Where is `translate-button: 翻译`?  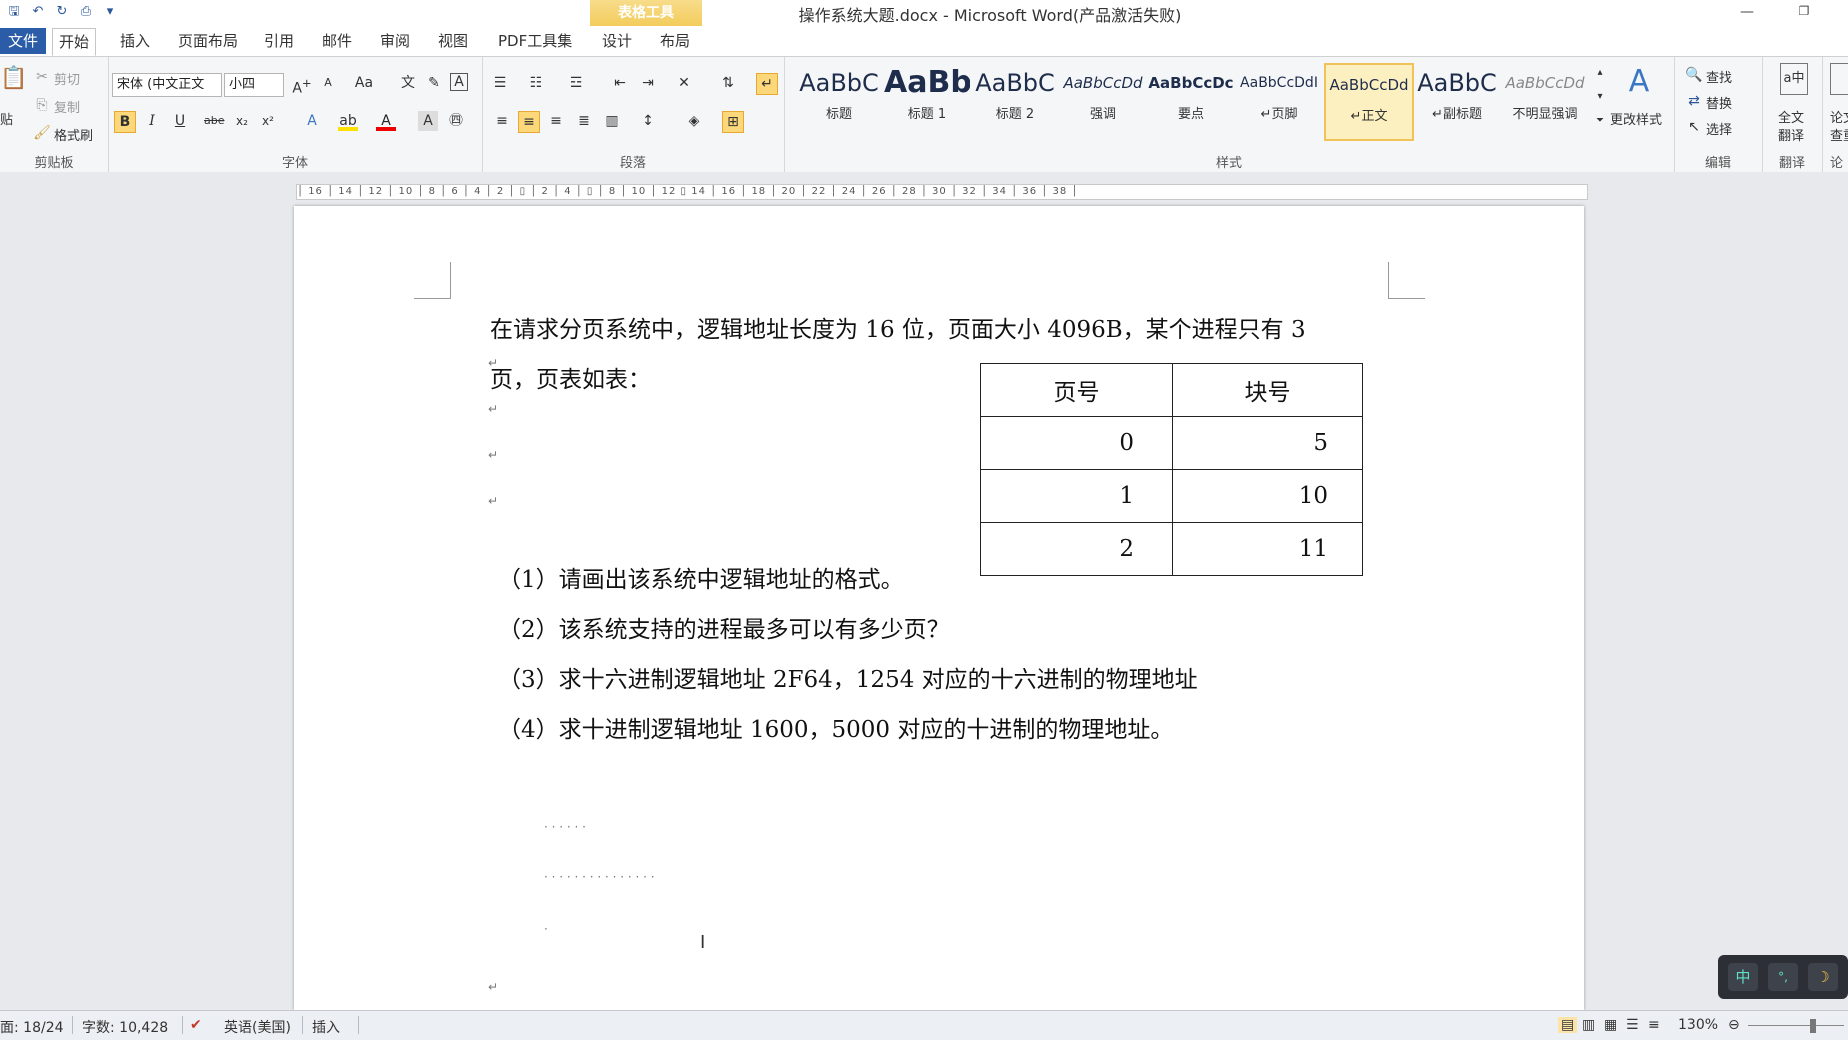
translate-button: 翻译 is located at coordinates (1791, 134).